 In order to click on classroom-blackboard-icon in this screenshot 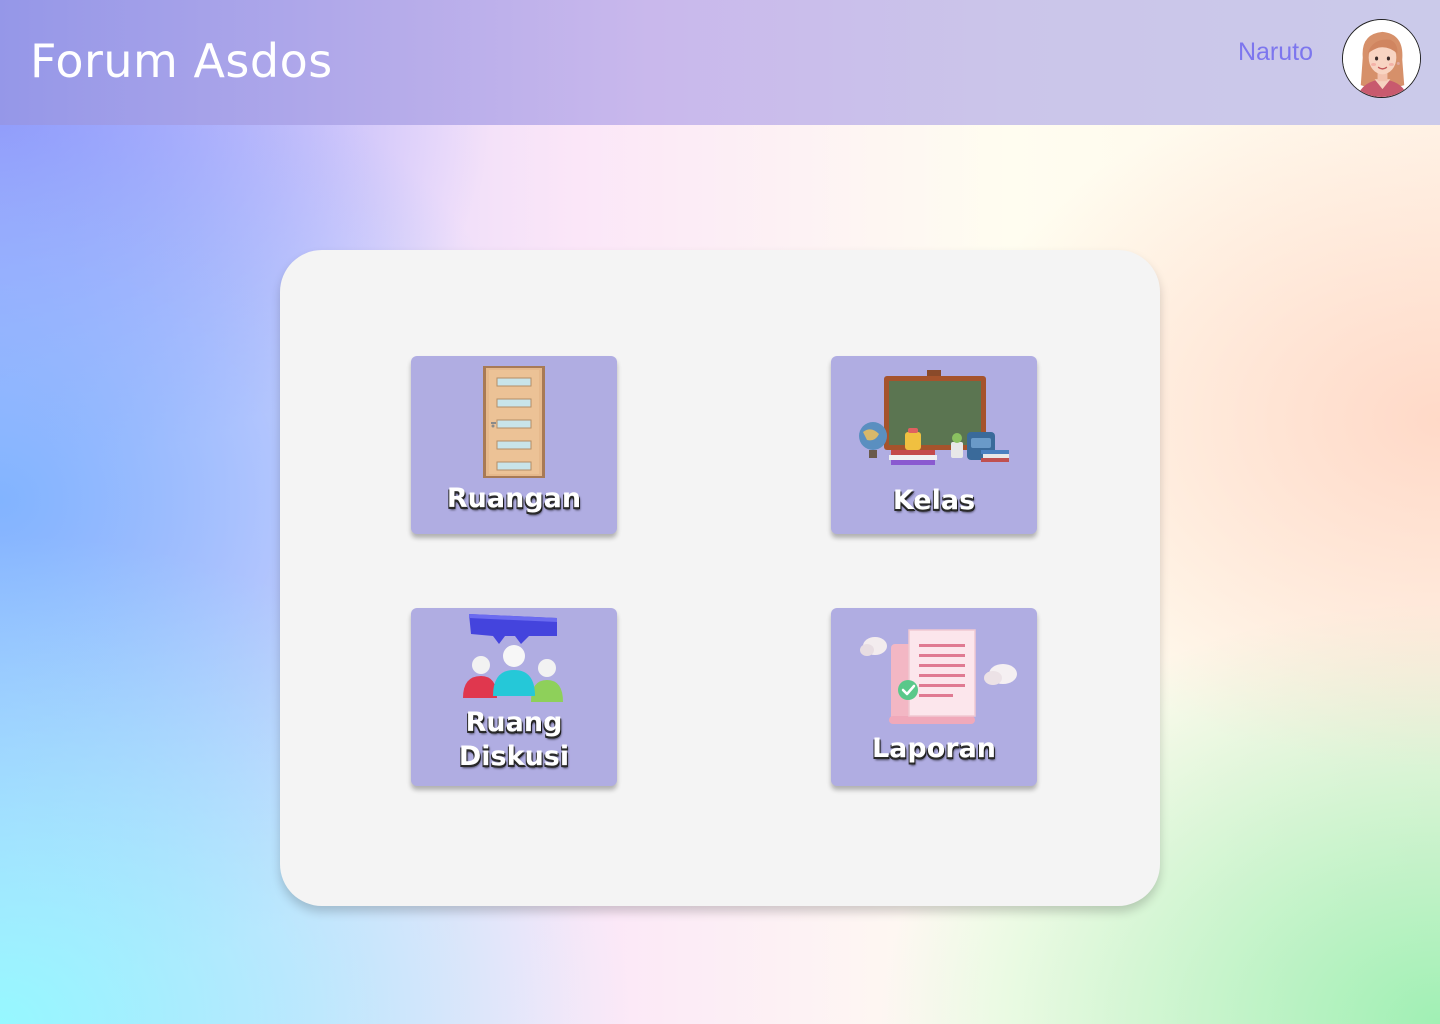, I will do `click(934, 417)`.